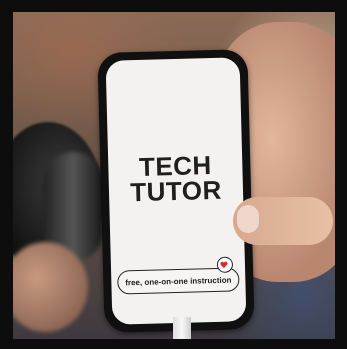 Image resolution: width=347 pixels, height=349 pixels. Describe the element at coordinates (248, 219) in the screenshot. I see `thumb-nail` at that location.